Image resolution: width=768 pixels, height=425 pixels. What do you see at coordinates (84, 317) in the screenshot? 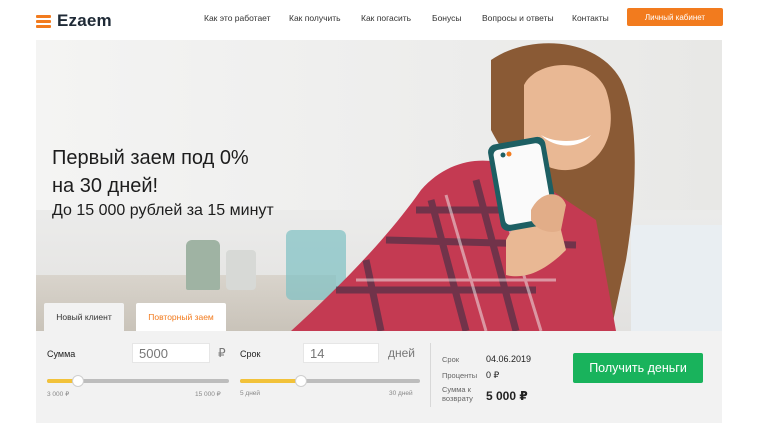
I see `tab-new-client: Новый клиент` at bounding box center [84, 317].